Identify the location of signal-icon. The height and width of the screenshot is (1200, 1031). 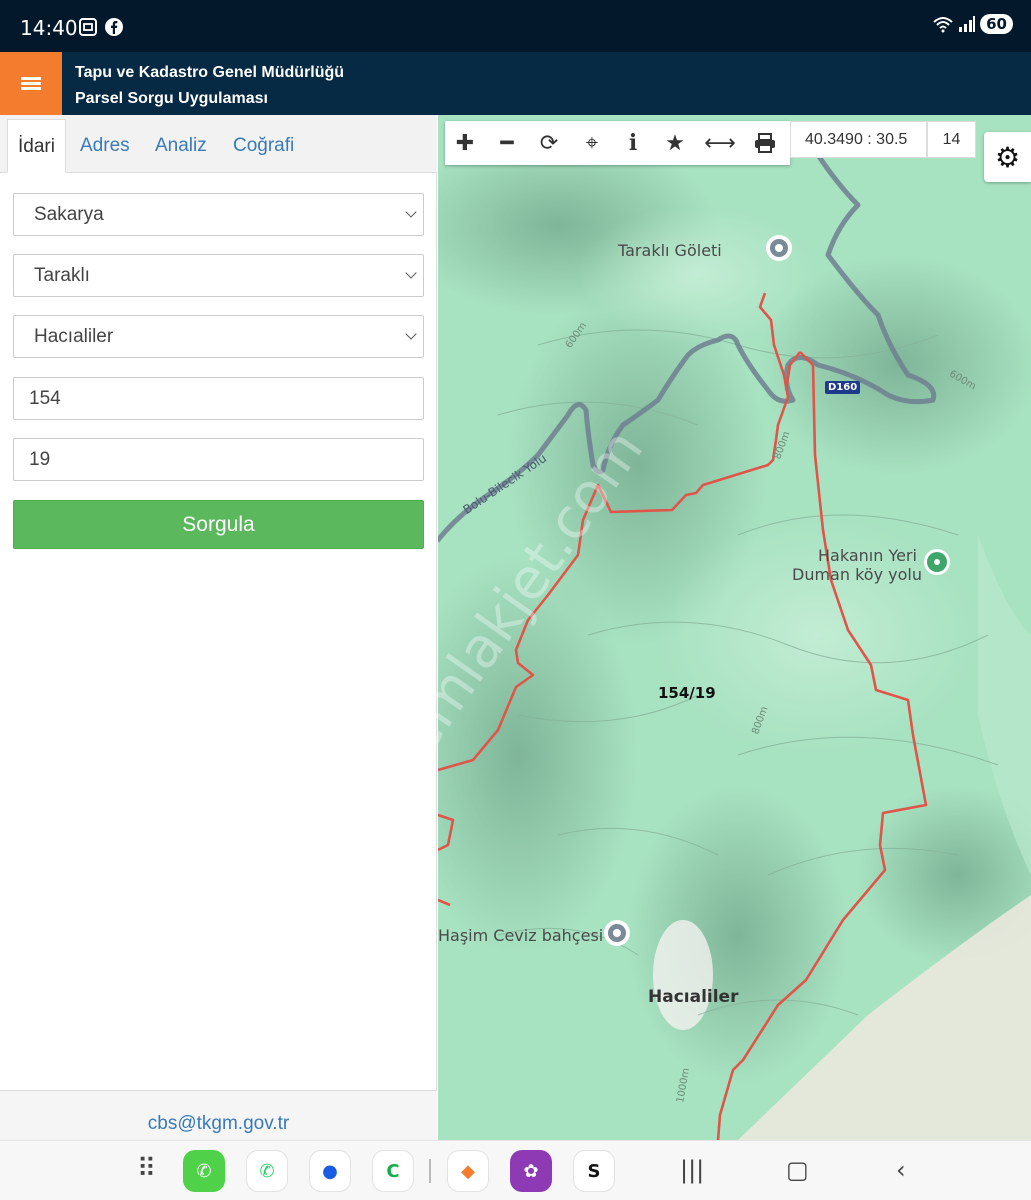
(967, 24).